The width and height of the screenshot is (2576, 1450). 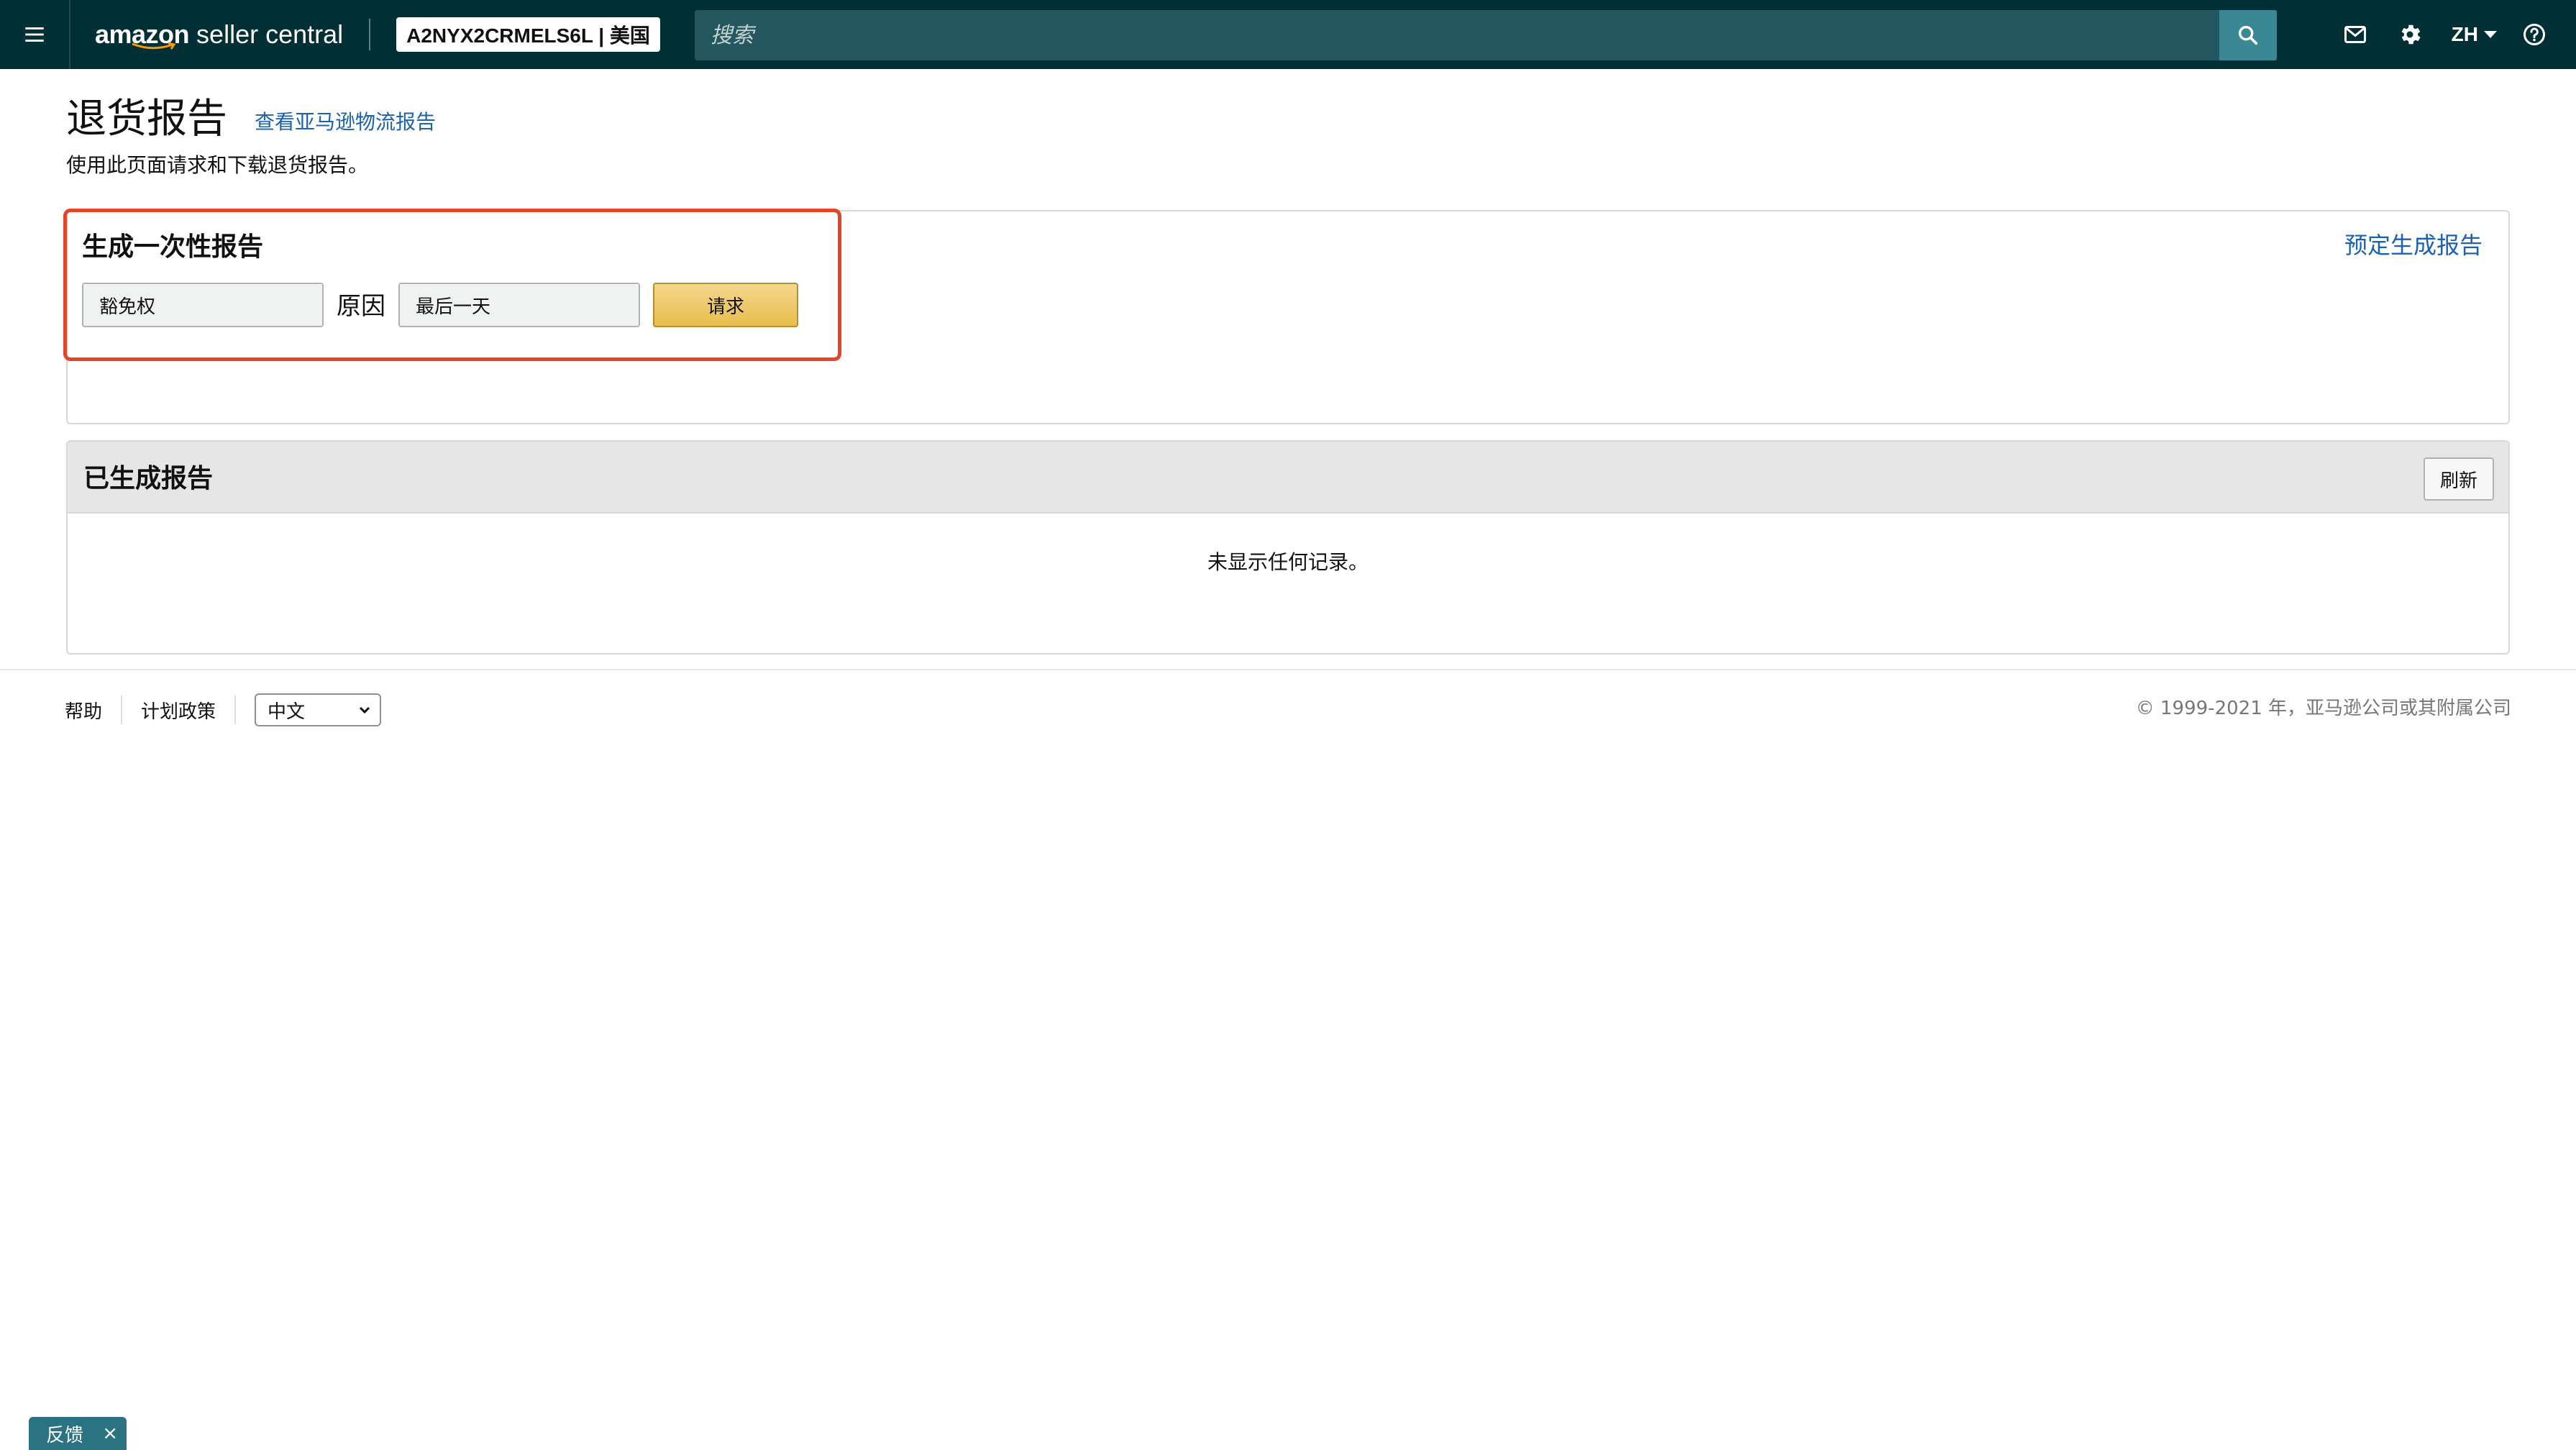 What do you see at coordinates (345, 120) in the screenshot?
I see `view-fba-reports-link: 查看亚马逊物流报告` at bounding box center [345, 120].